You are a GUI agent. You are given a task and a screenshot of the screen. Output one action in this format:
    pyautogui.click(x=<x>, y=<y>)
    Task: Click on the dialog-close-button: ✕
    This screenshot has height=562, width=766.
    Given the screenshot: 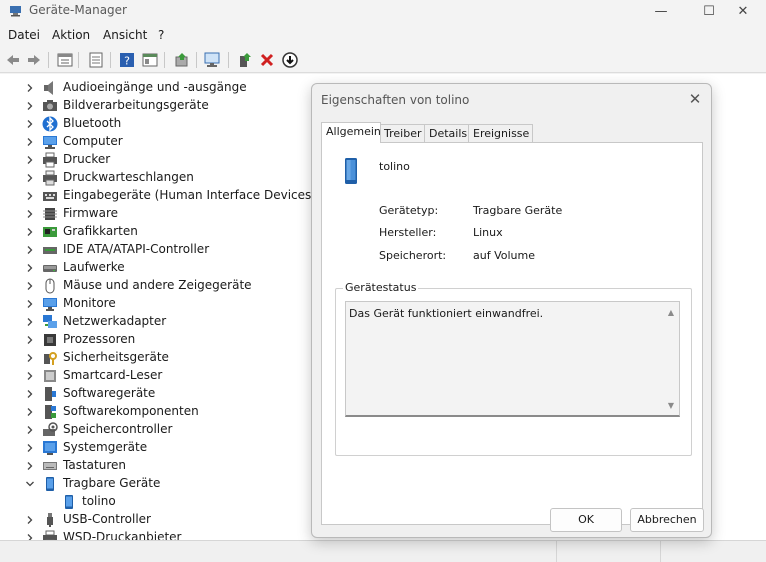 What is the action you would take?
    pyautogui.click(x=695, y=99)
    